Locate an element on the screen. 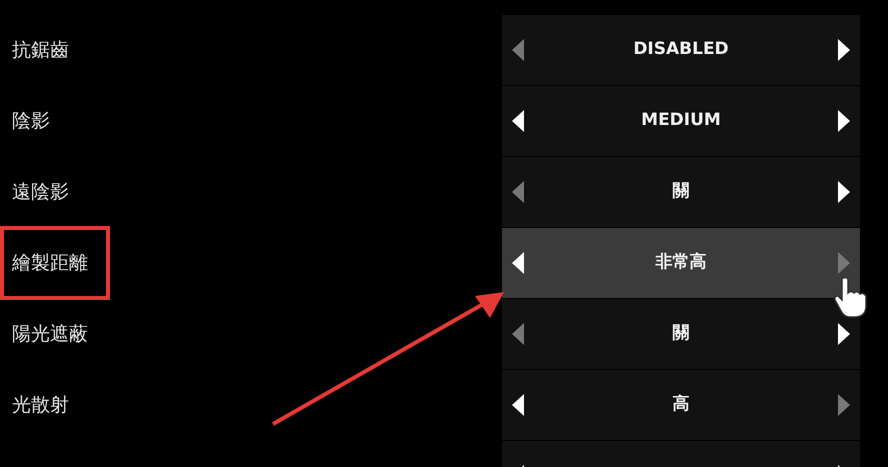 The image size is (888, 467). option-selector: 高 is located at coordinates (681, 405).